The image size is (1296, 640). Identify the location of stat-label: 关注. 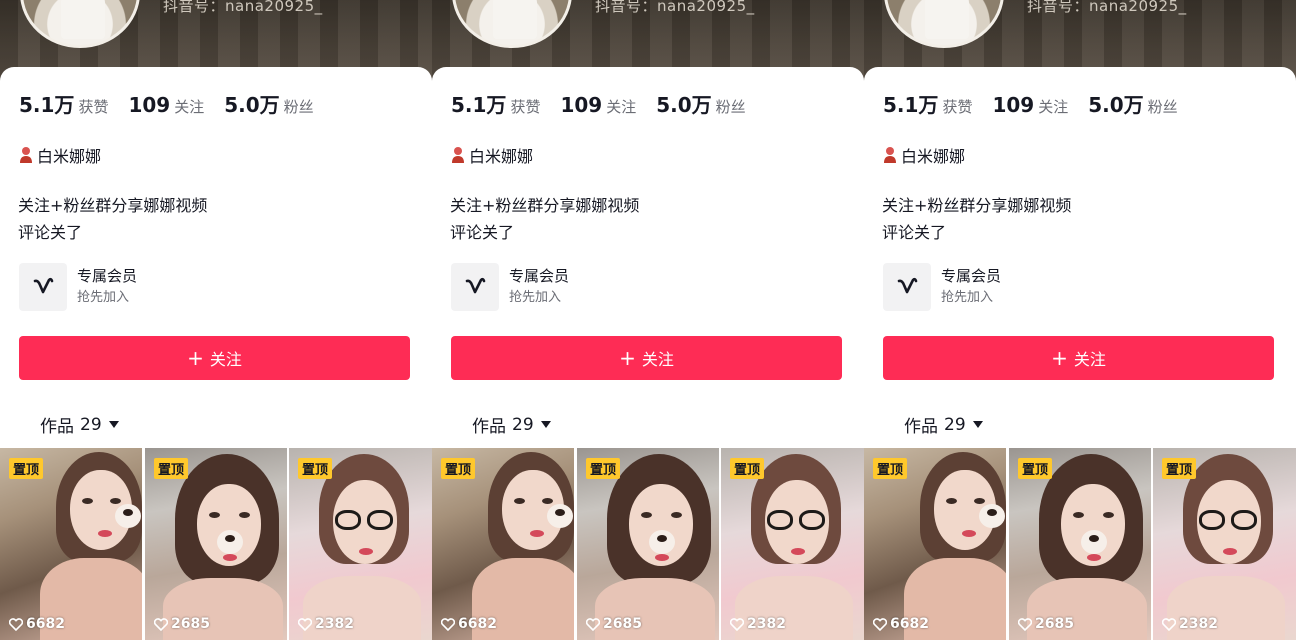
(621, 107).